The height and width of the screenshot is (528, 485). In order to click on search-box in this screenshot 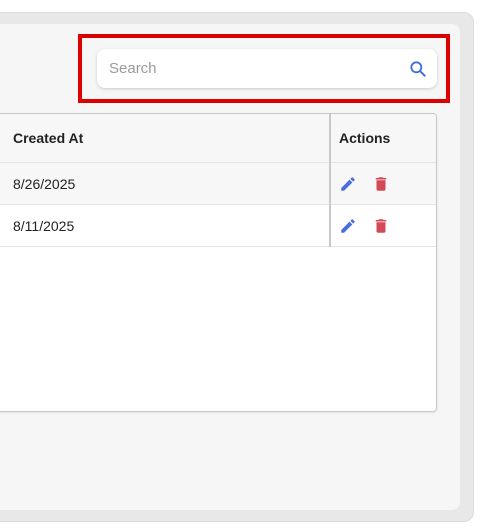, I will do `click(267, 68)`.